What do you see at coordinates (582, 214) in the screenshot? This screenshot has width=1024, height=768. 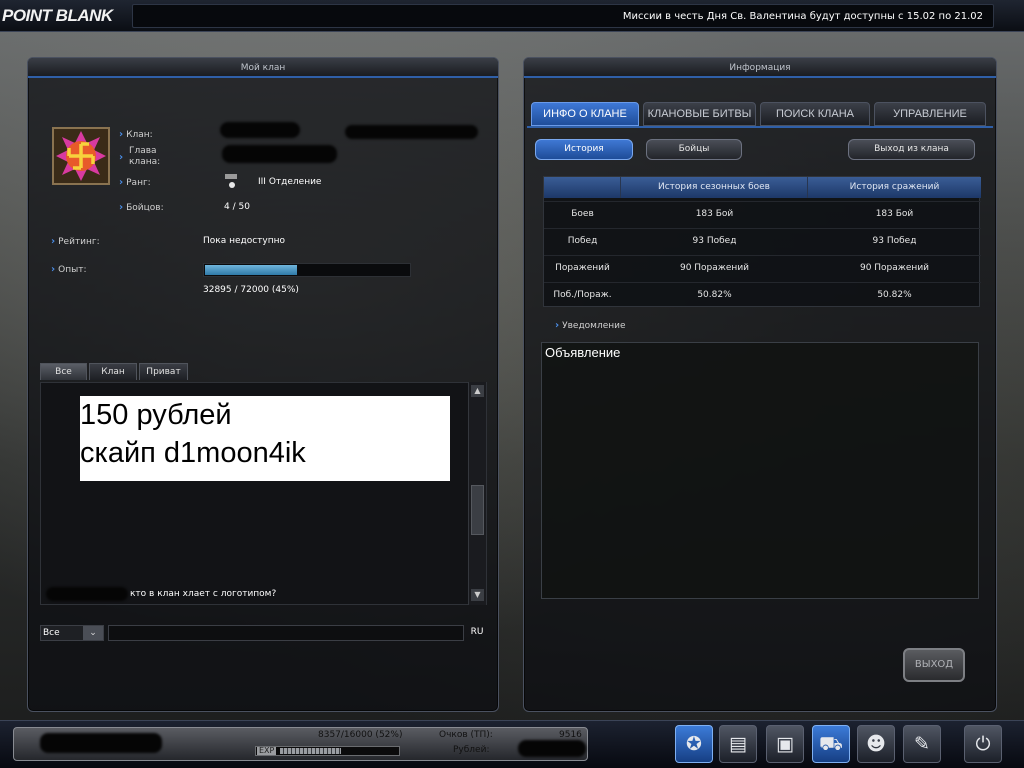 I see `row-label: Боев` at bounding box center [582, 214].